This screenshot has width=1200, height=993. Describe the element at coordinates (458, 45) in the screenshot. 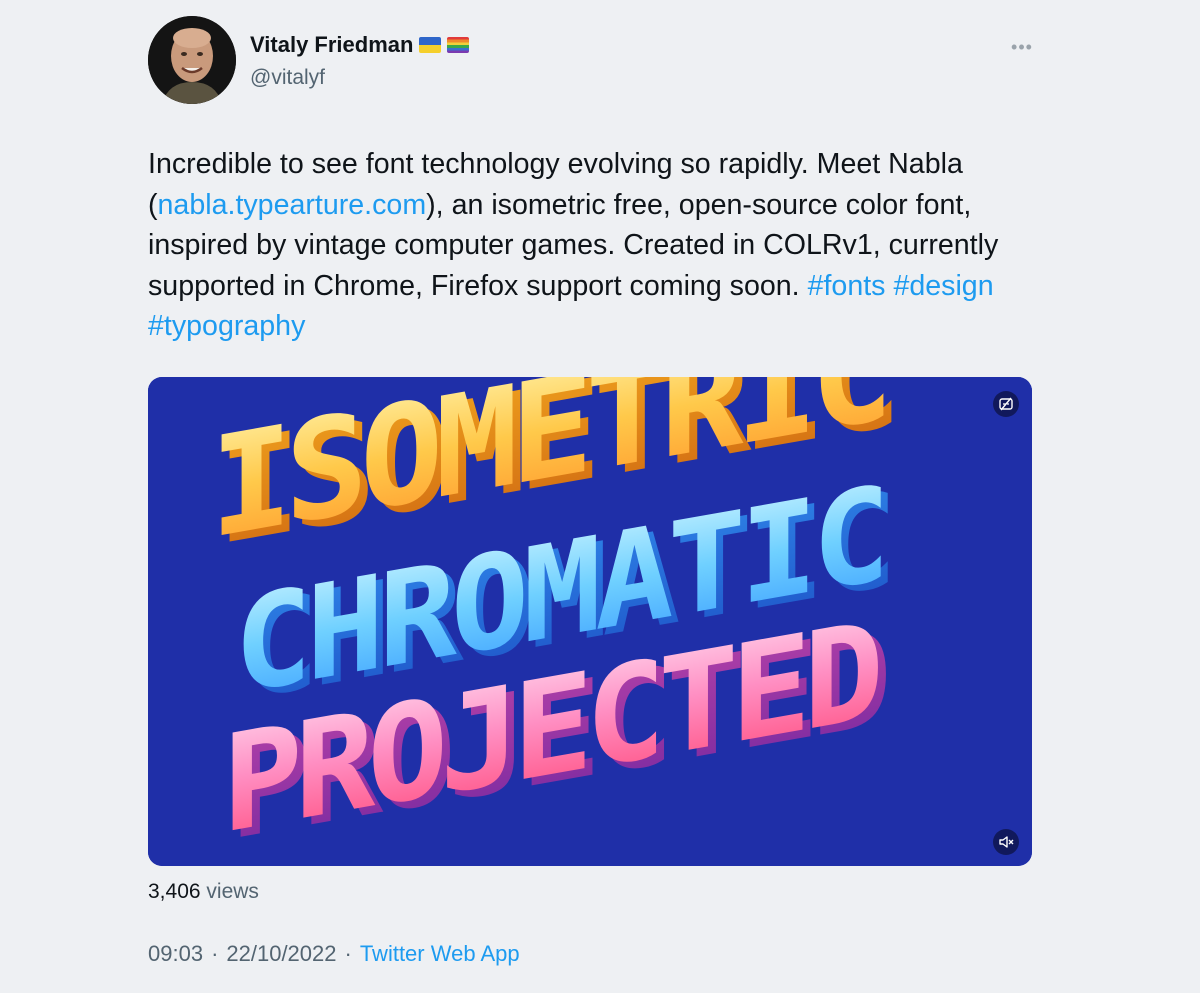

I see `rainbow-flag-icon` at that location.